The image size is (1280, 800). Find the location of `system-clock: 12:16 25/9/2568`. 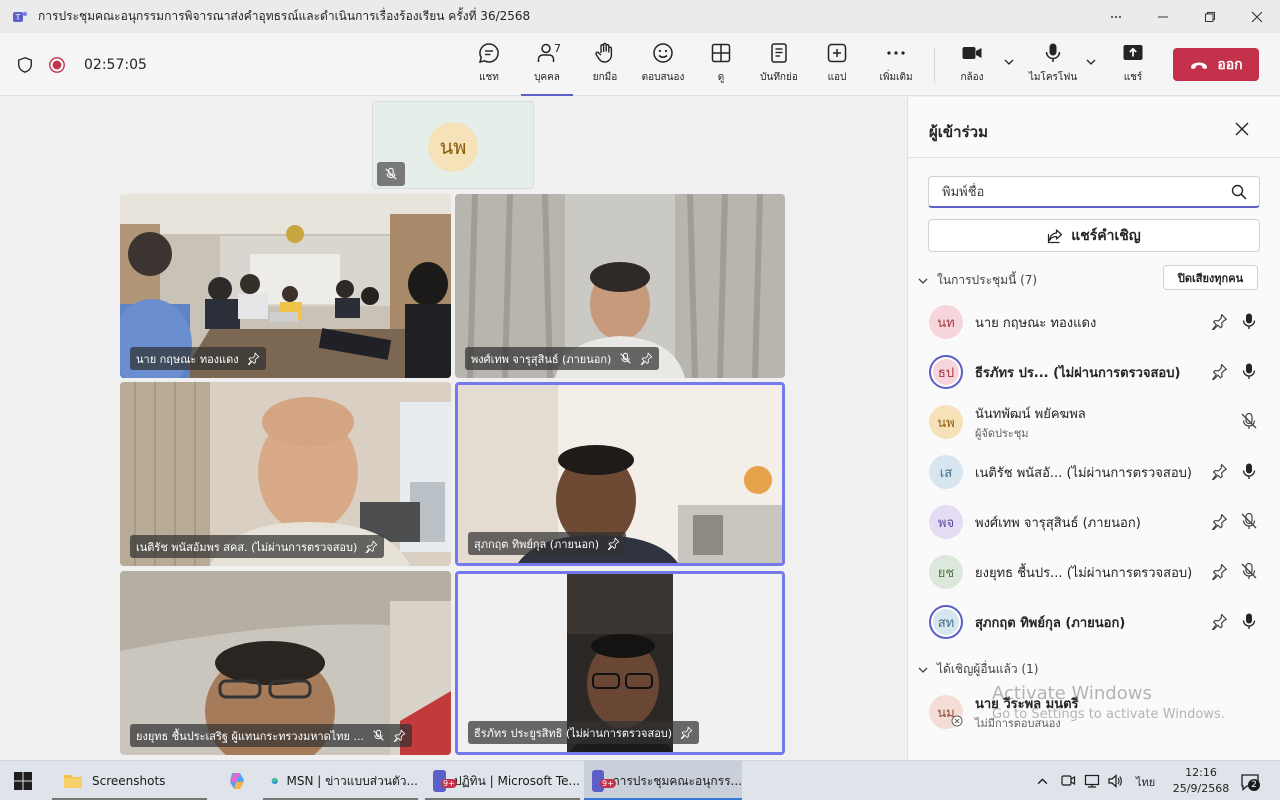

system-clock: 12:16 25/9/2568 is located at coordinates (1201, 781).